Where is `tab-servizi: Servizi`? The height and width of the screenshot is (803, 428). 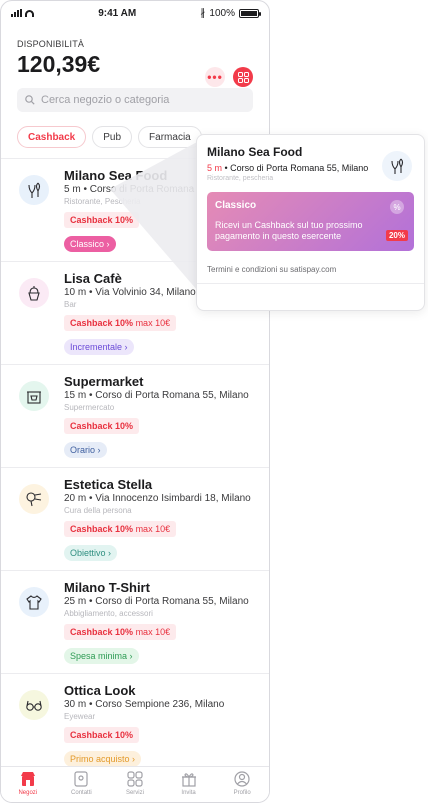 tab-servizi: Servizi is located at coordinates (135, 783).